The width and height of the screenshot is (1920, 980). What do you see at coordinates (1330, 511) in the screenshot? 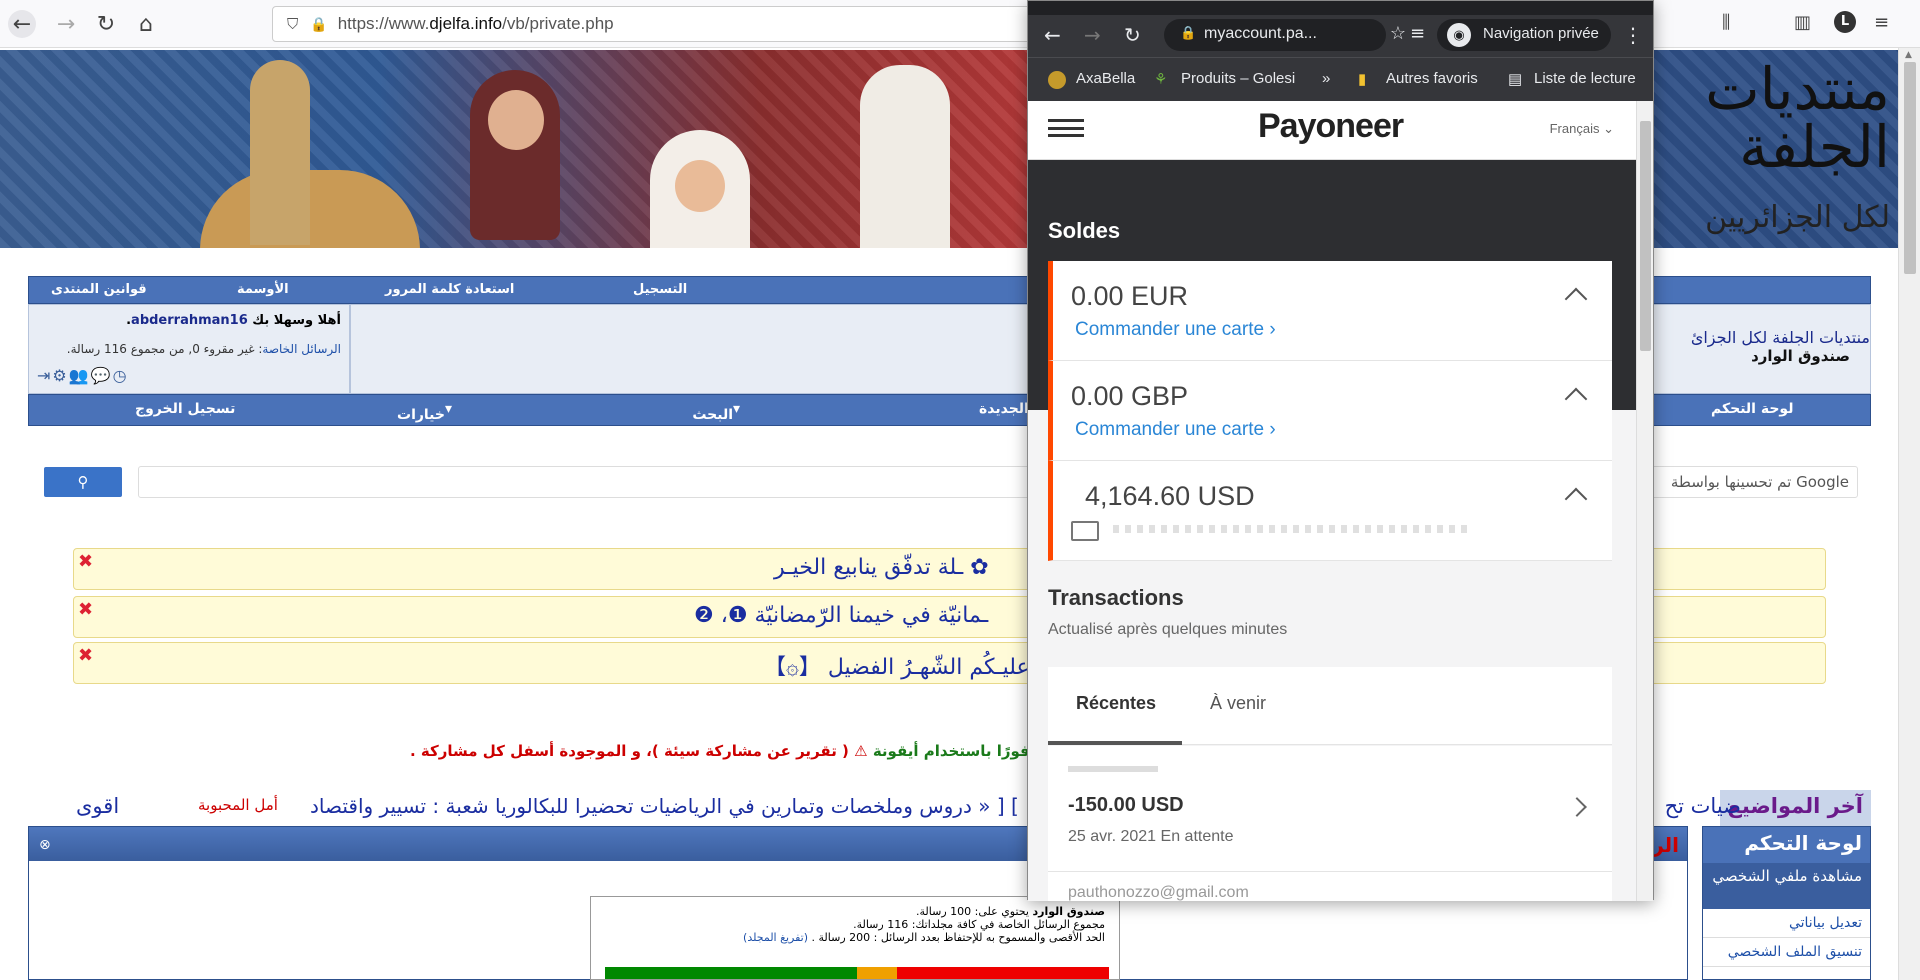
I see `balance-card-usd: 4,164.60 USD` at bounding box center [1330, 511].